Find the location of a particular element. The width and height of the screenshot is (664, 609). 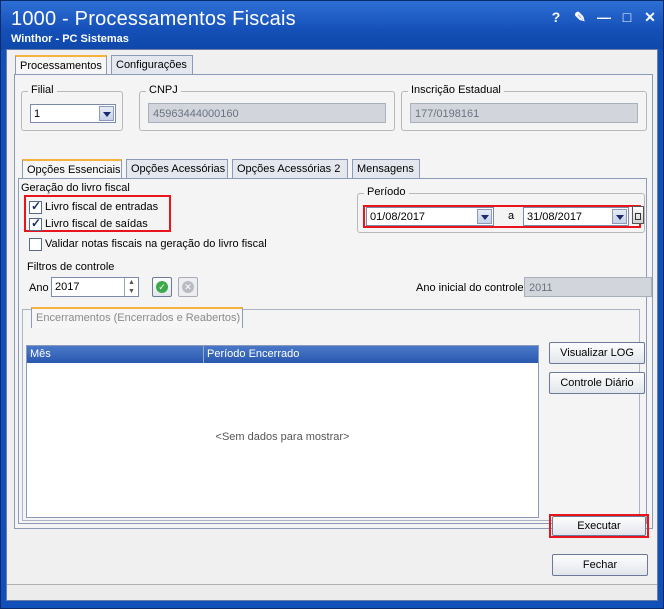

cnpj-label: CNPJ is located at coordinates (163, 90).